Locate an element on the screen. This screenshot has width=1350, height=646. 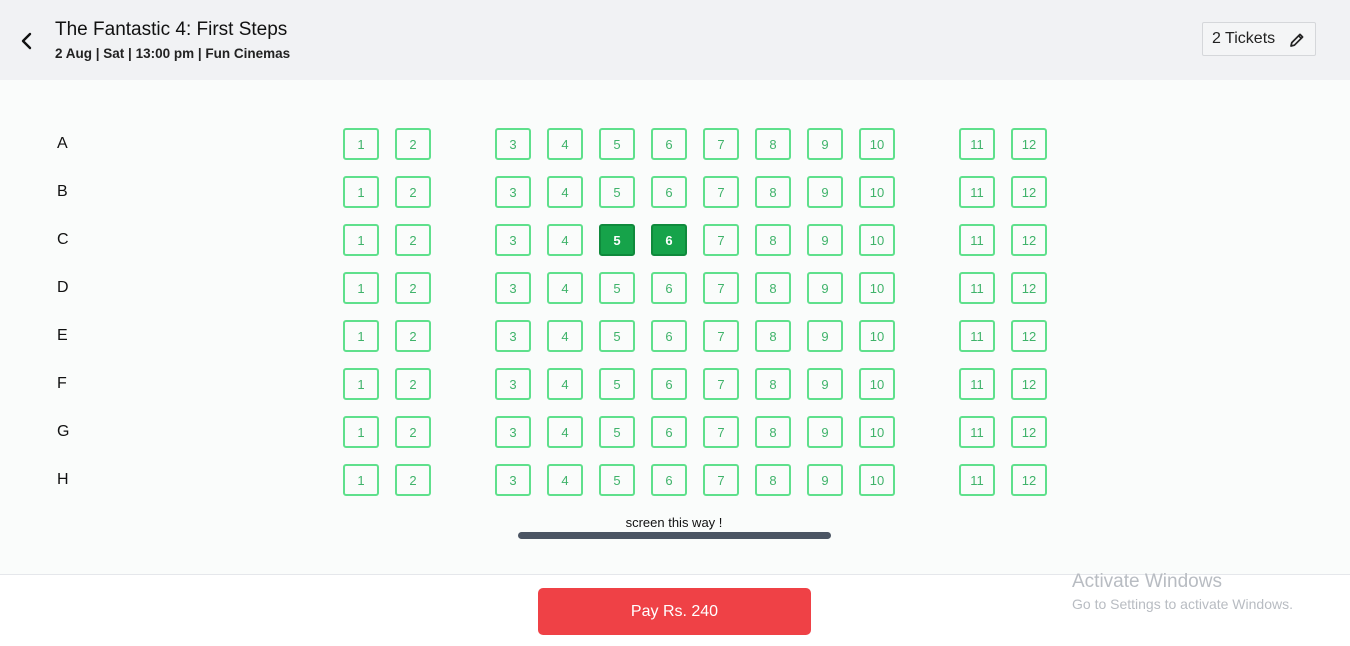
seat-e-9: 9 is located at coordinates (825, 336).